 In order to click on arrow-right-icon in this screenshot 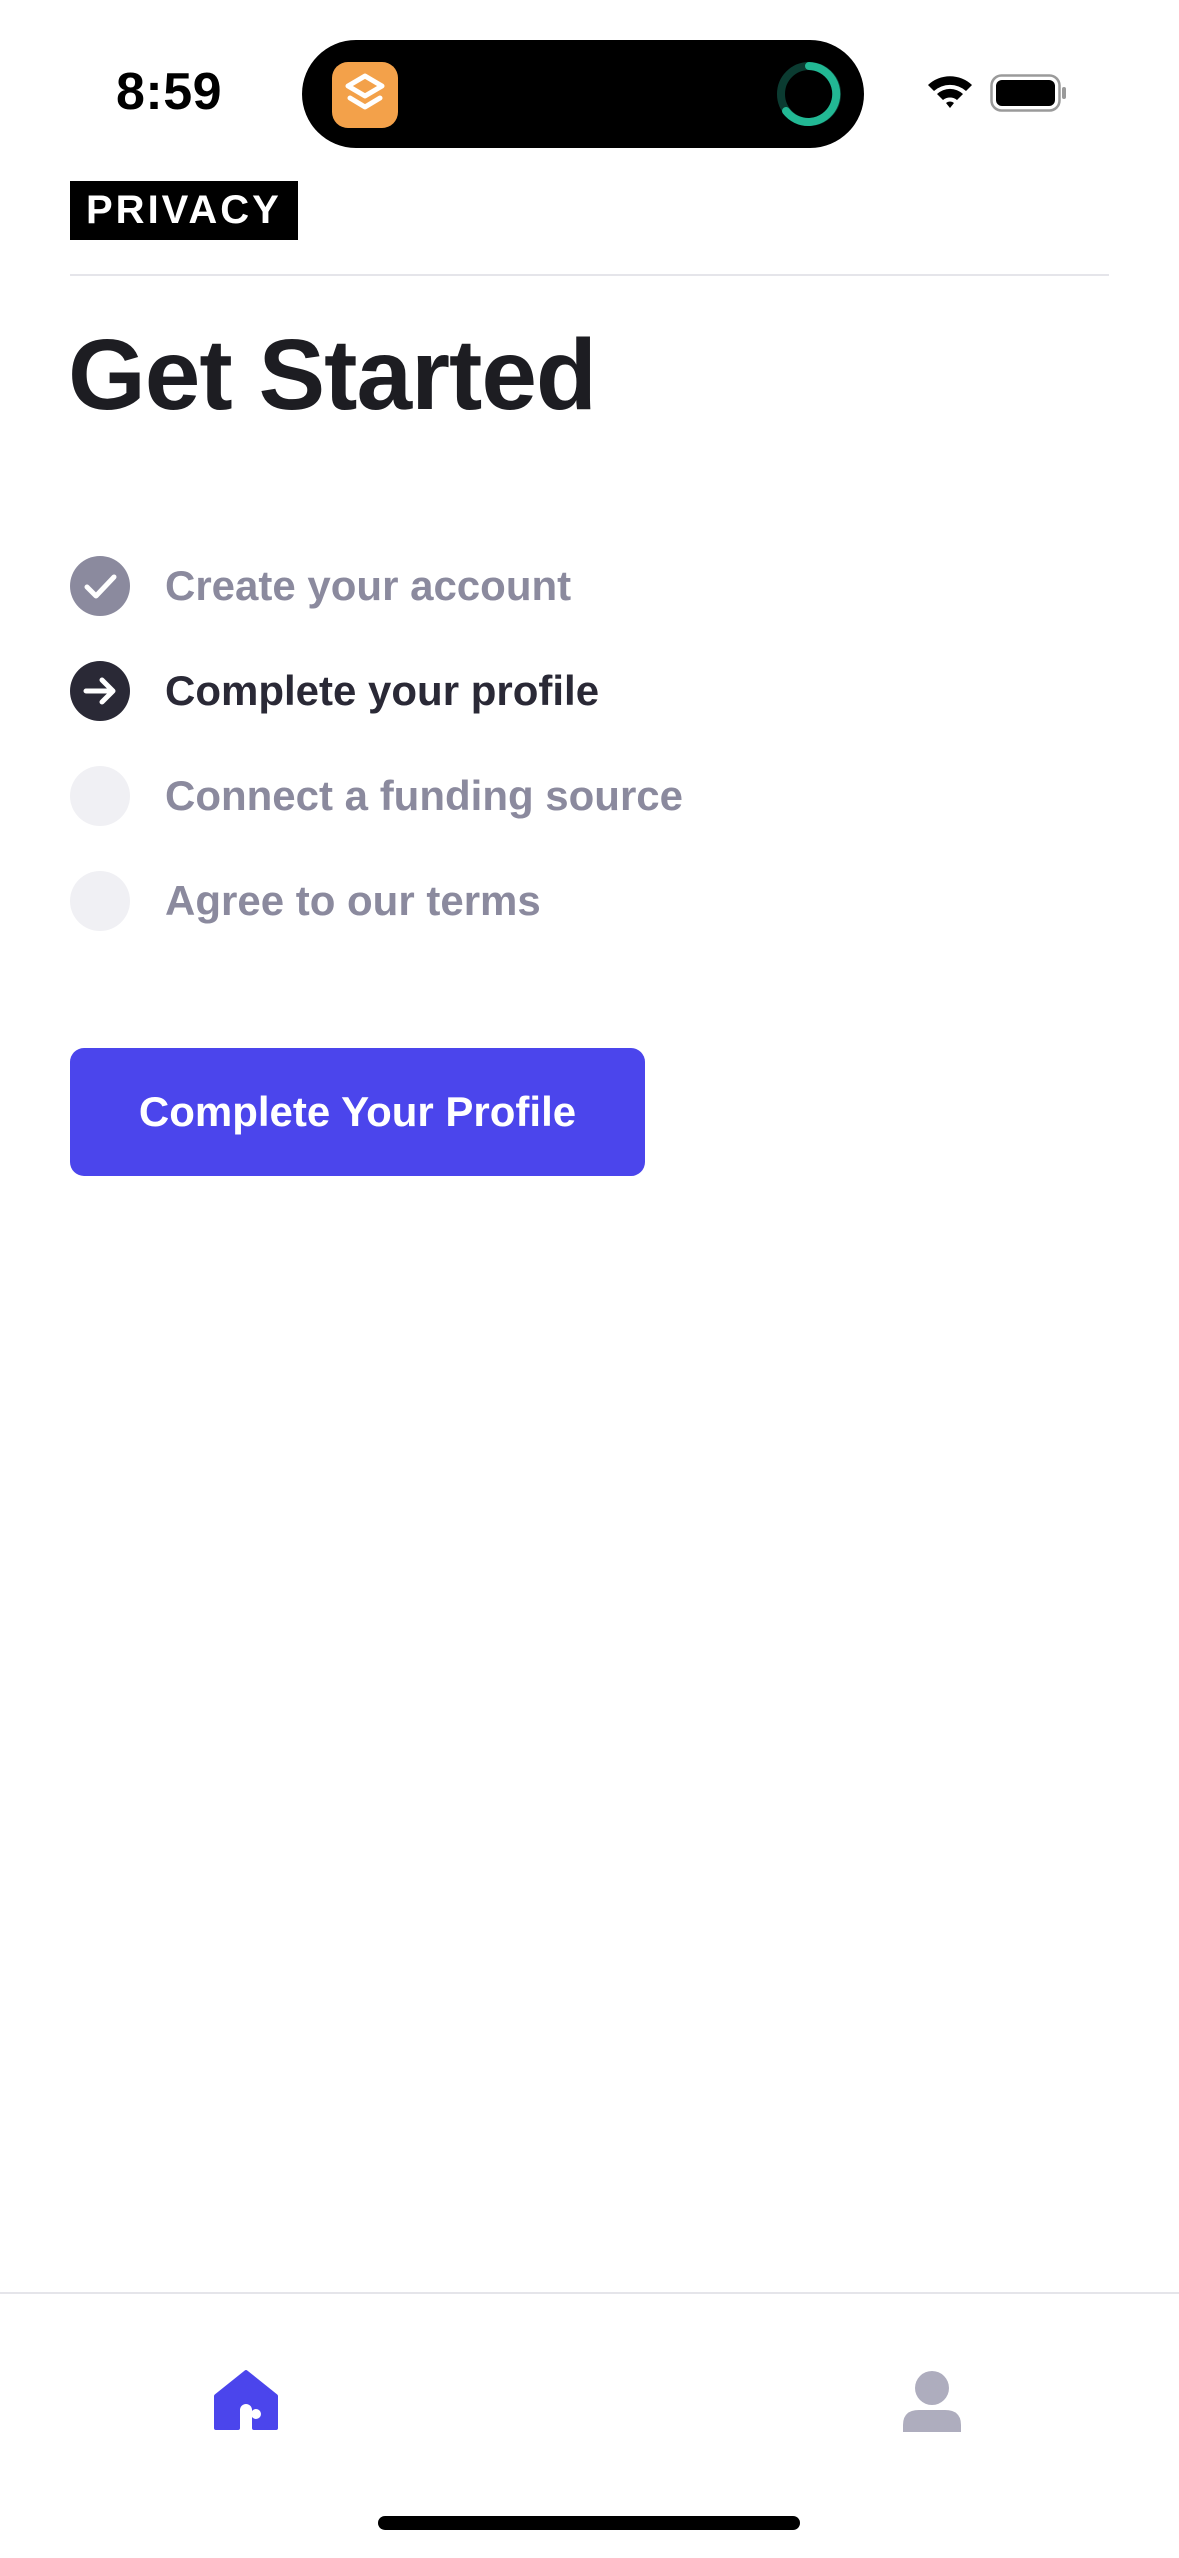, I will do `click(100, 691)`.